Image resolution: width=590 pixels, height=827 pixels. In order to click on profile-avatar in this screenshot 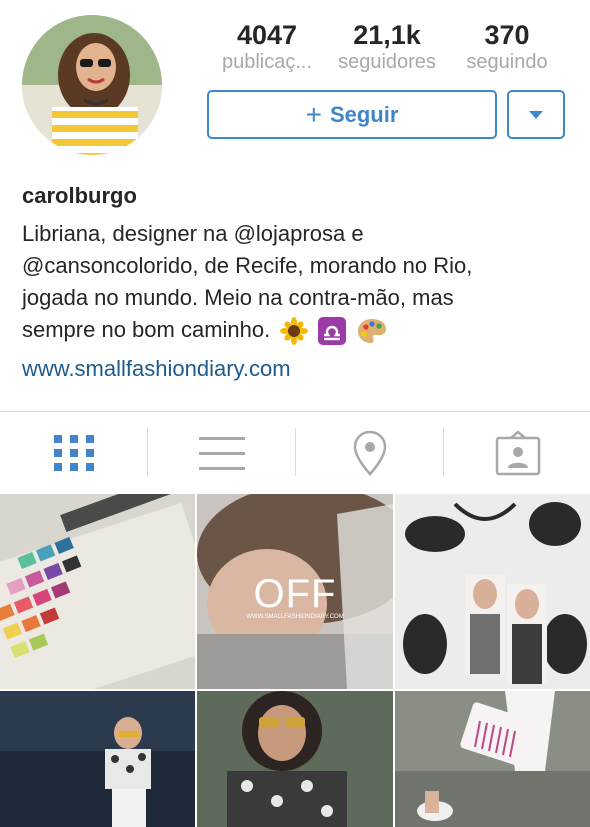, I will do `click(92, 85)`.